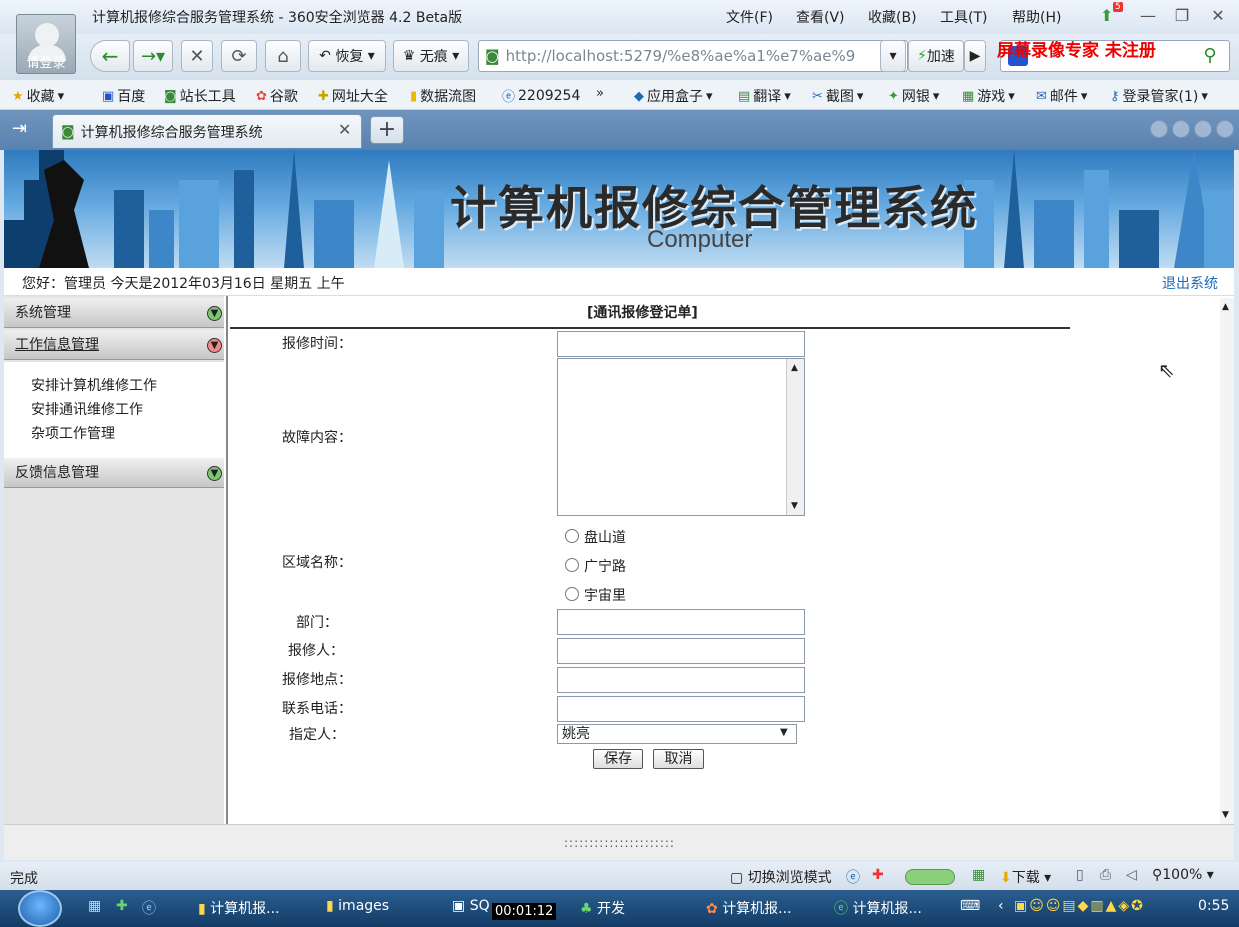 The image size is (1239, 927). What do you see at coordinates (893, 56) in the screenshot?
I see `url-dropdown-button: ▾` at bounding box center [893, 56].